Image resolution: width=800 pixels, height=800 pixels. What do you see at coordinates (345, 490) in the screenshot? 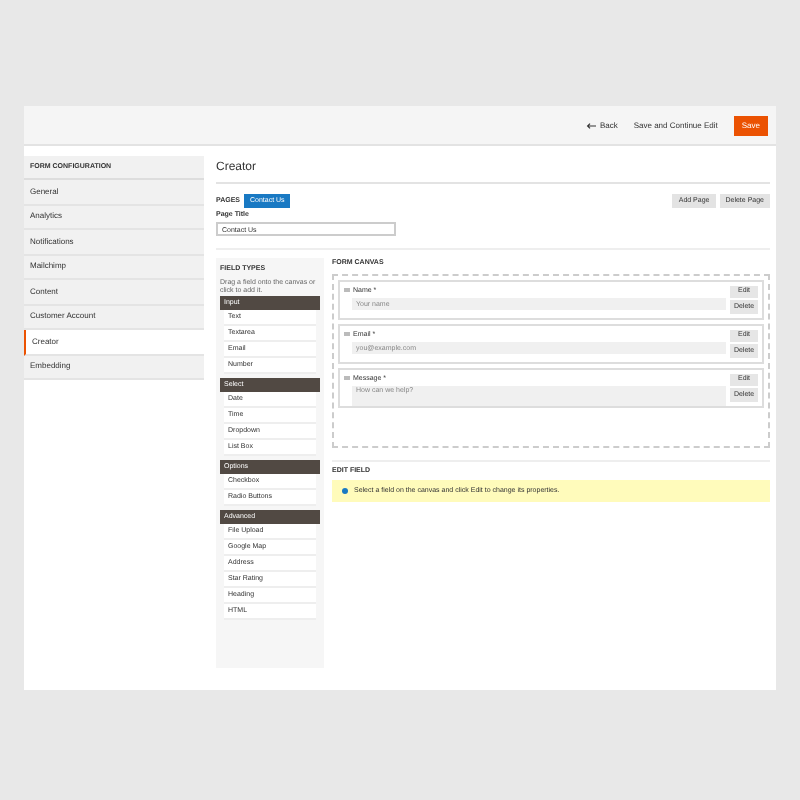
I see `info-icon` at bounding box center [345, 490].